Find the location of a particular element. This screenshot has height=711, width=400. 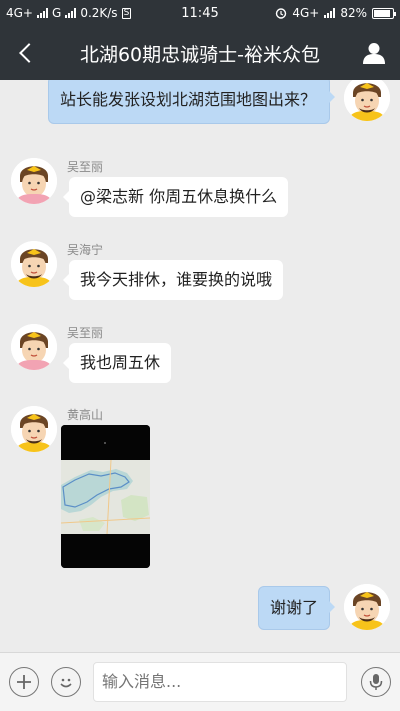

add-attachment-button is located at coordinates (24, 682).